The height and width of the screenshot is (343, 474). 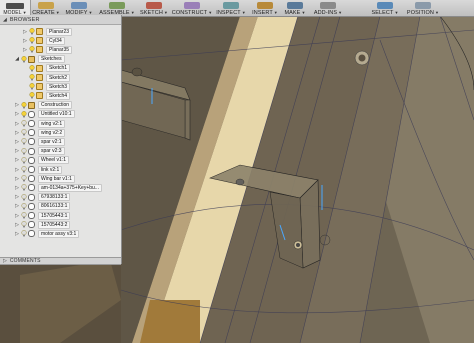 I want to click on select-menu: SELECT▼, so click(x=385, y=8).